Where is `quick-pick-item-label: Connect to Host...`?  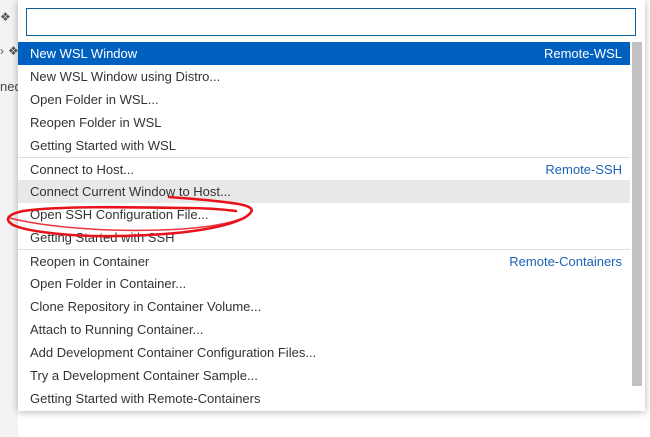 quick-pick-item-label: Connect to Host... is located at coordinates (82, 169).